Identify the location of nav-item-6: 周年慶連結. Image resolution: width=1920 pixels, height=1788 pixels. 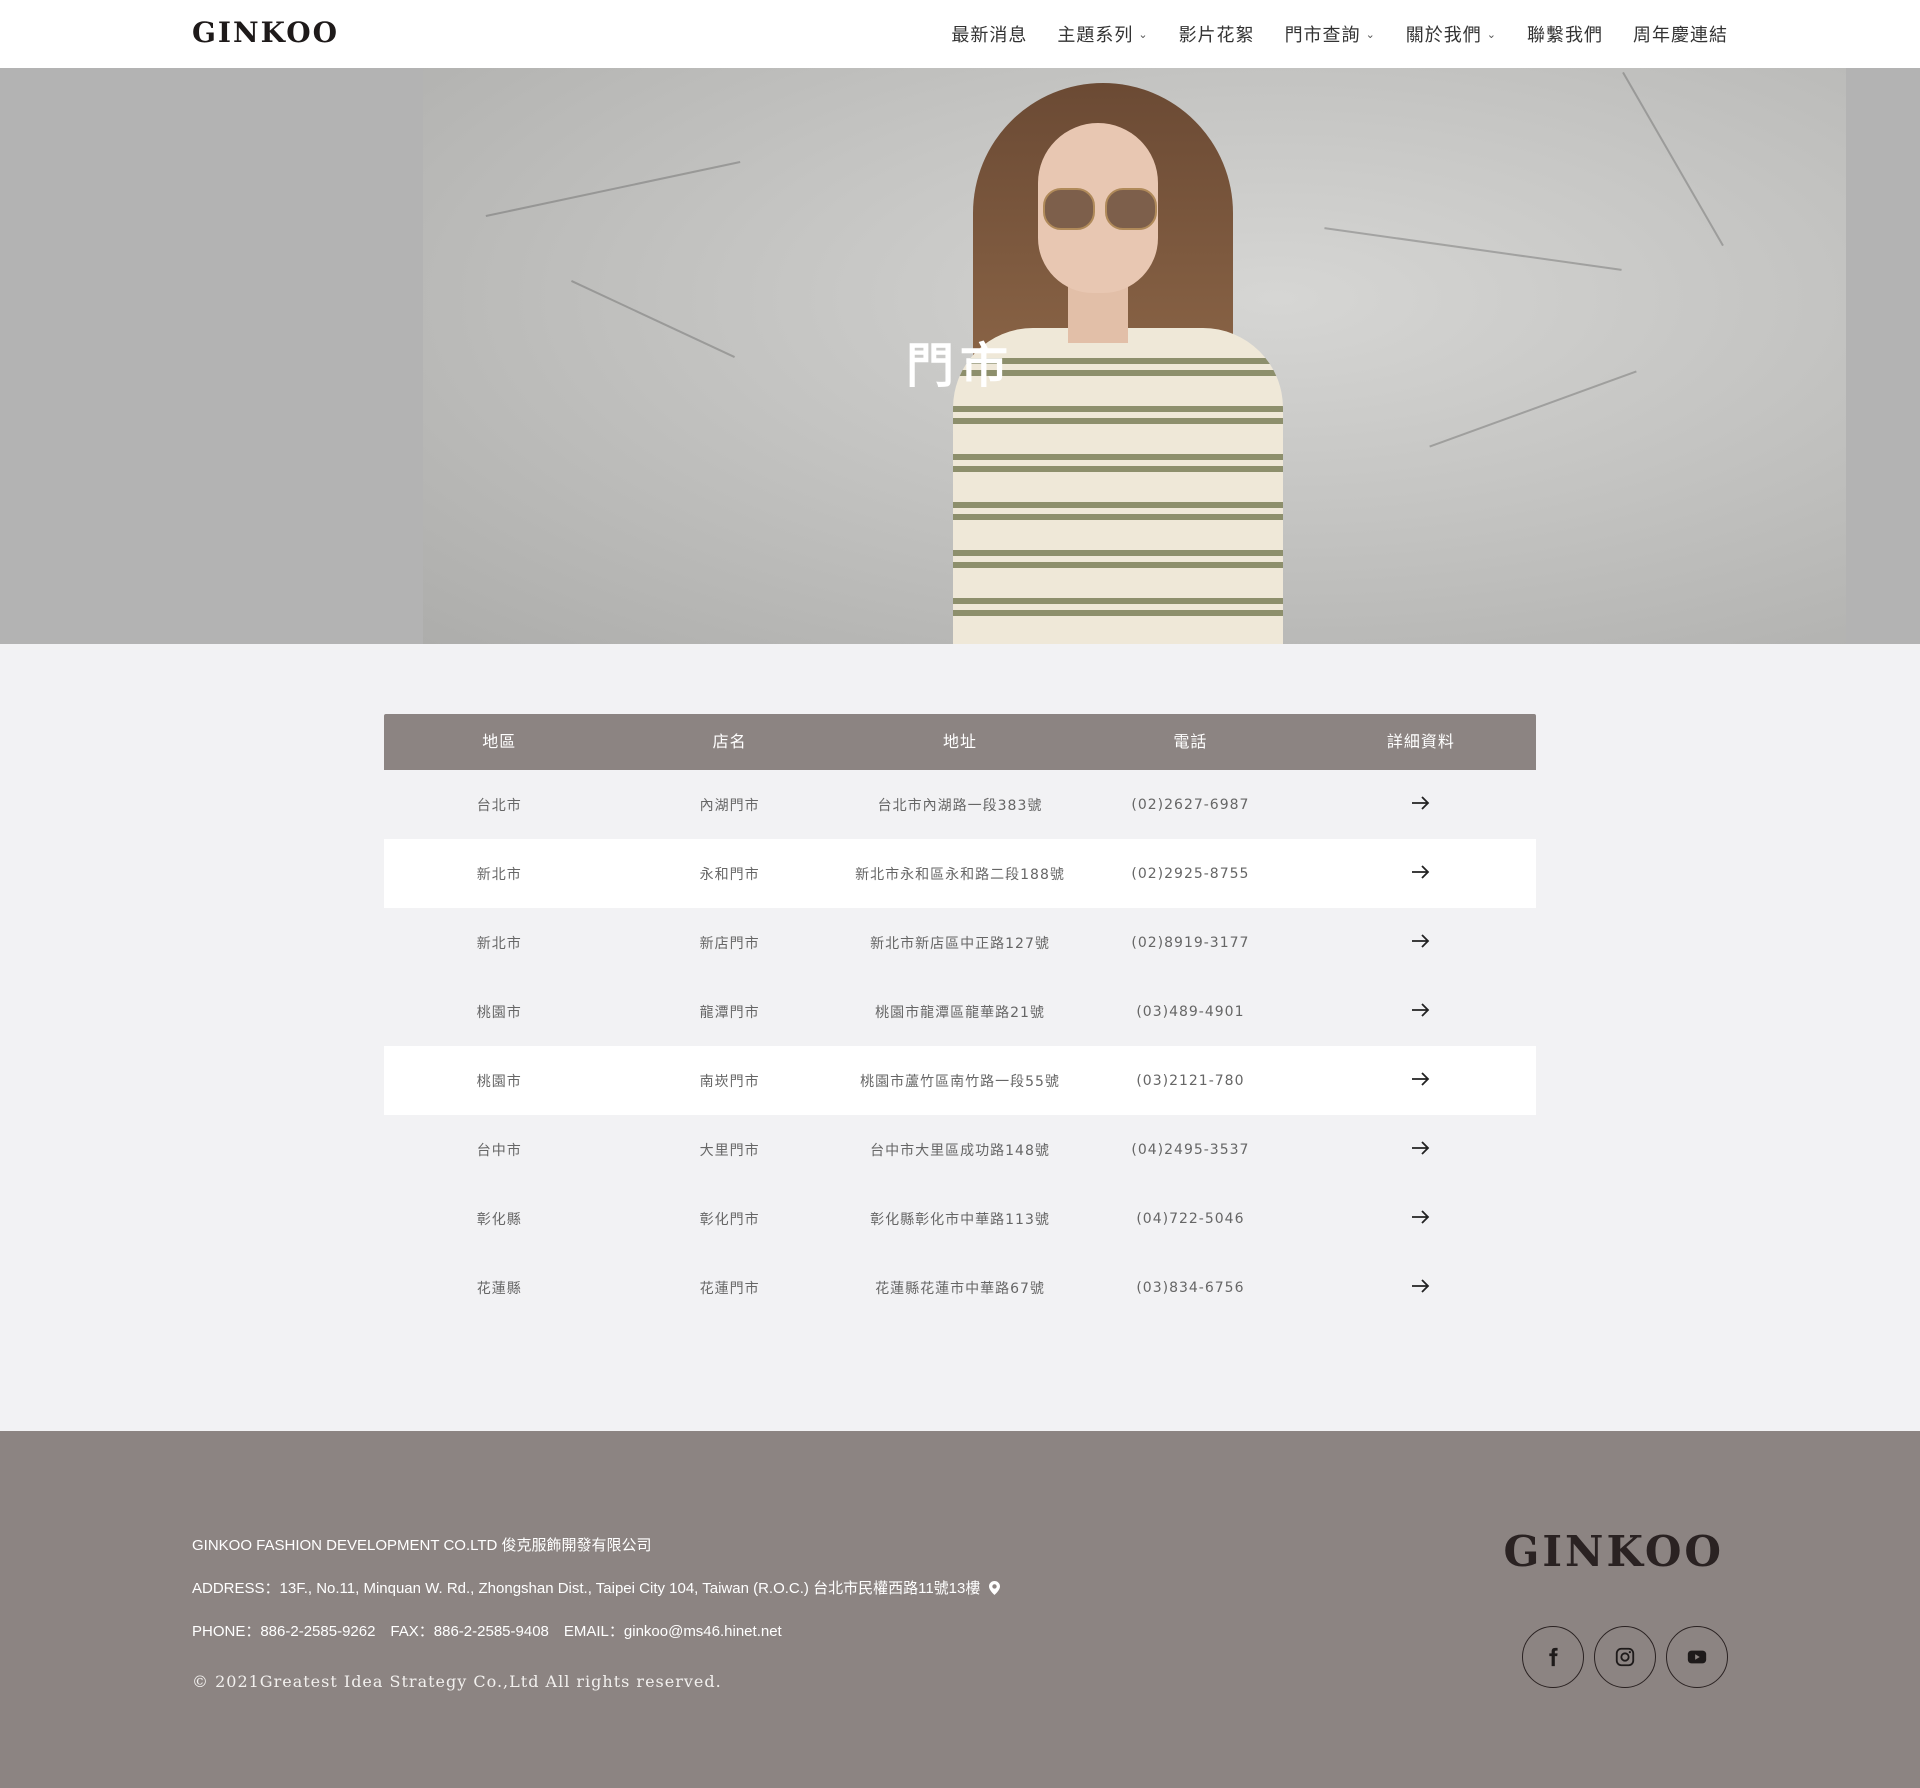
(1680, 34).